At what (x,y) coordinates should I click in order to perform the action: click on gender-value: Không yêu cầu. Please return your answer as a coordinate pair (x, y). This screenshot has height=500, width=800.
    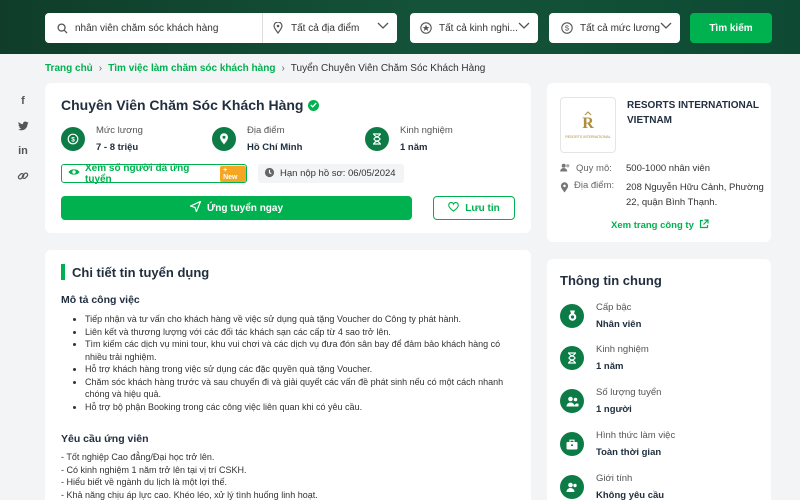
    Looking at the image, I should click on (630, 495).